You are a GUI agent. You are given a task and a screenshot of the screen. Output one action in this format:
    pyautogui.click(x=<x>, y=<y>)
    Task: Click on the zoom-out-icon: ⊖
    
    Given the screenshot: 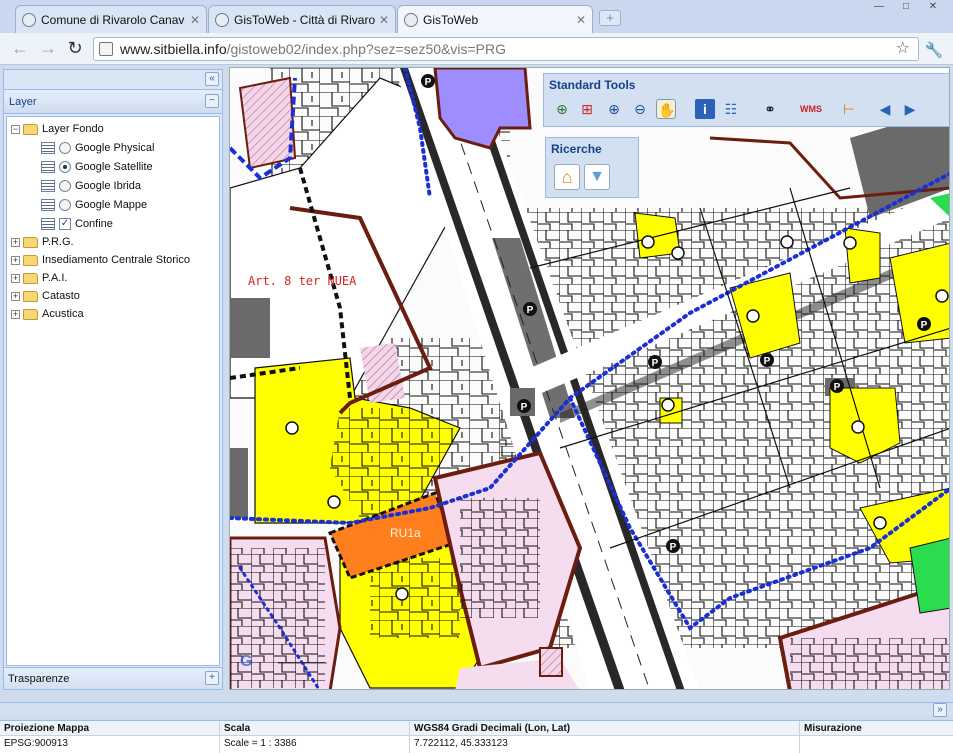 What is the action you would take?
    pyautogui.click(x=640, y=109)
    